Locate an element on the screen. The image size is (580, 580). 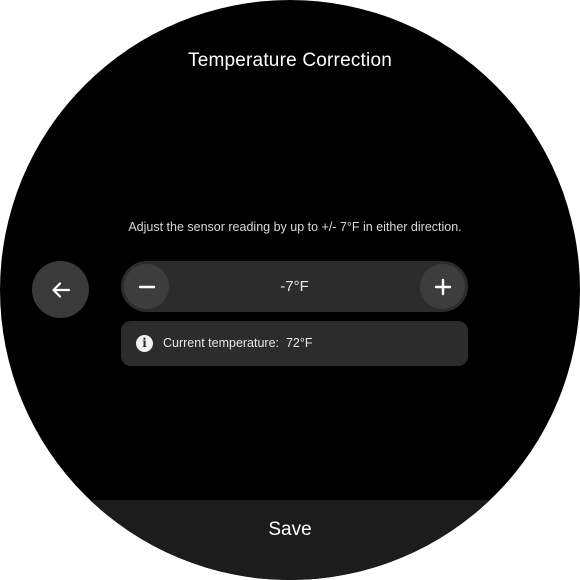
minus-icon is located at coordinates (146, 286).